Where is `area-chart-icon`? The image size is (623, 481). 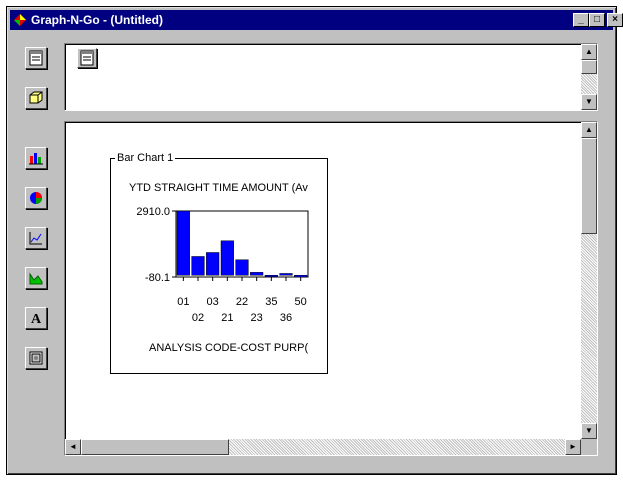 area-chart-icon is located at coordinates (36, 278).